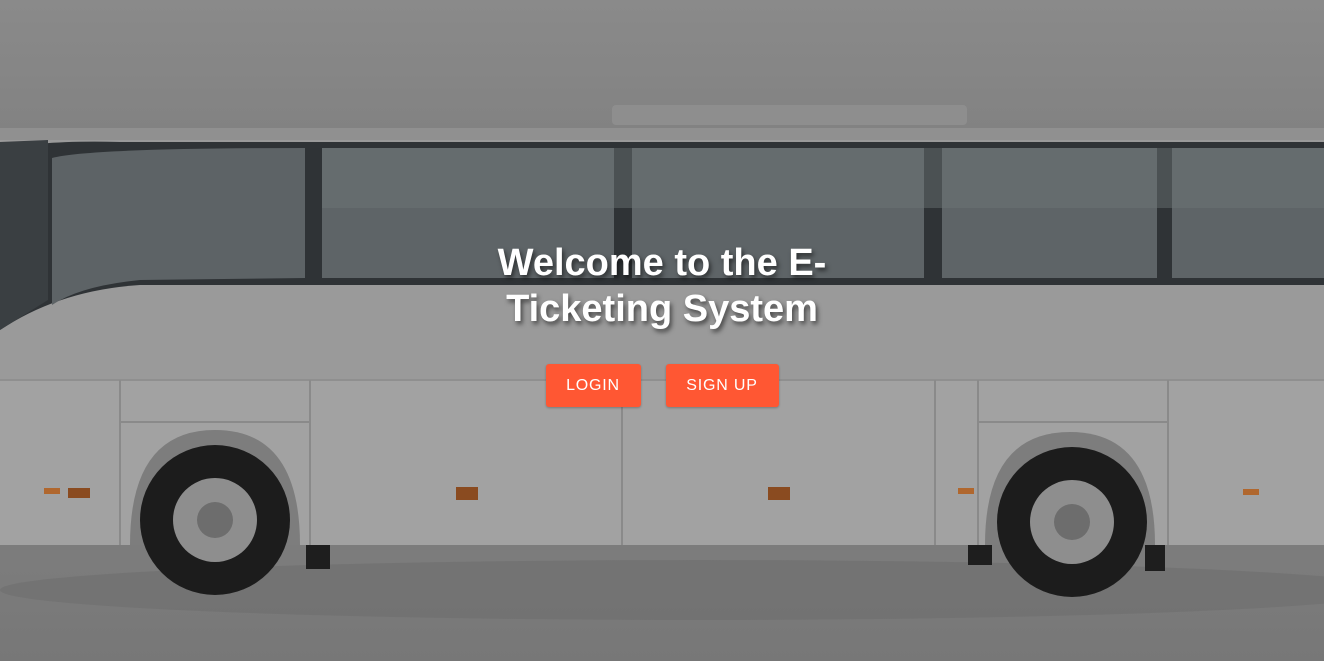 This screenshot has width=1324, height=661. Describe the element at coordinates (722, 385) in the screenshot. I see `signup-button: SIGN UP` at that location.